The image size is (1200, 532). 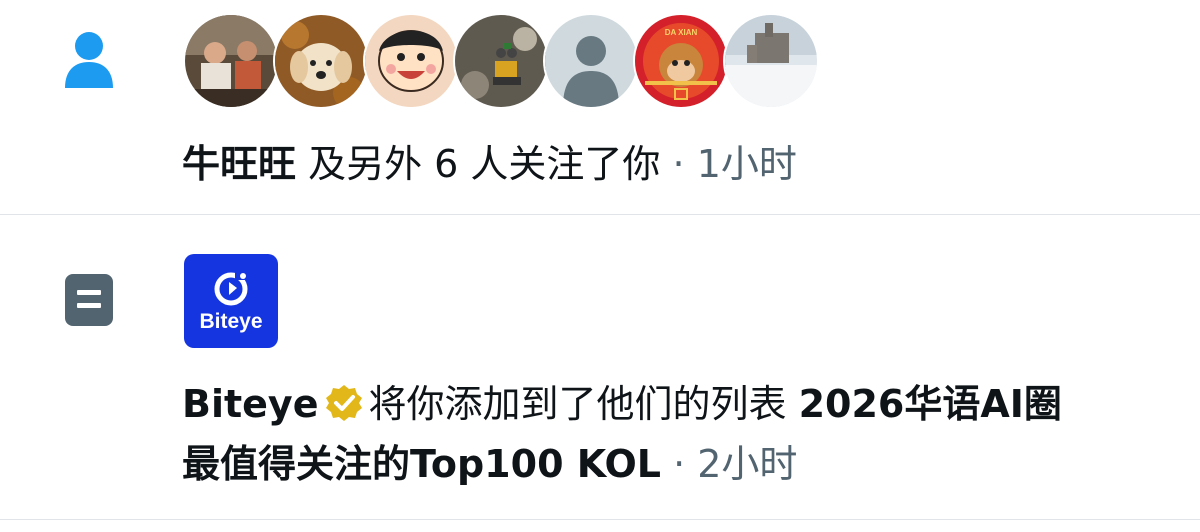 I want to click on robot-toy-avatar, so click(x=501, y=61).